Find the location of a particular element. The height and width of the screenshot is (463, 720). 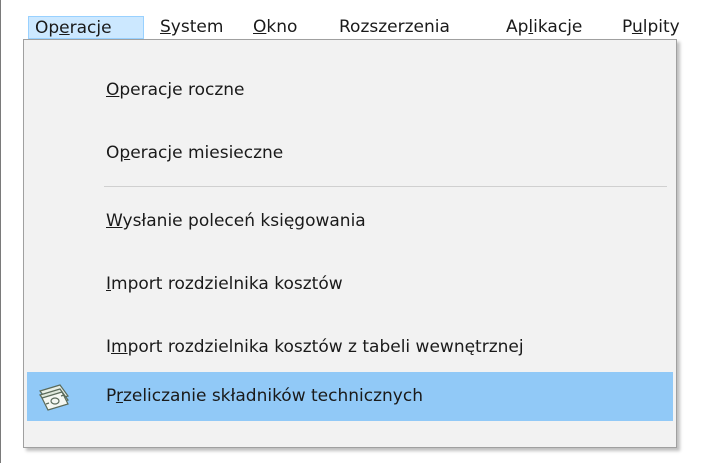

menu-item-wyslanie-polecen: Wysłanie poleceń księgowania is located at coordinates (350, 221).